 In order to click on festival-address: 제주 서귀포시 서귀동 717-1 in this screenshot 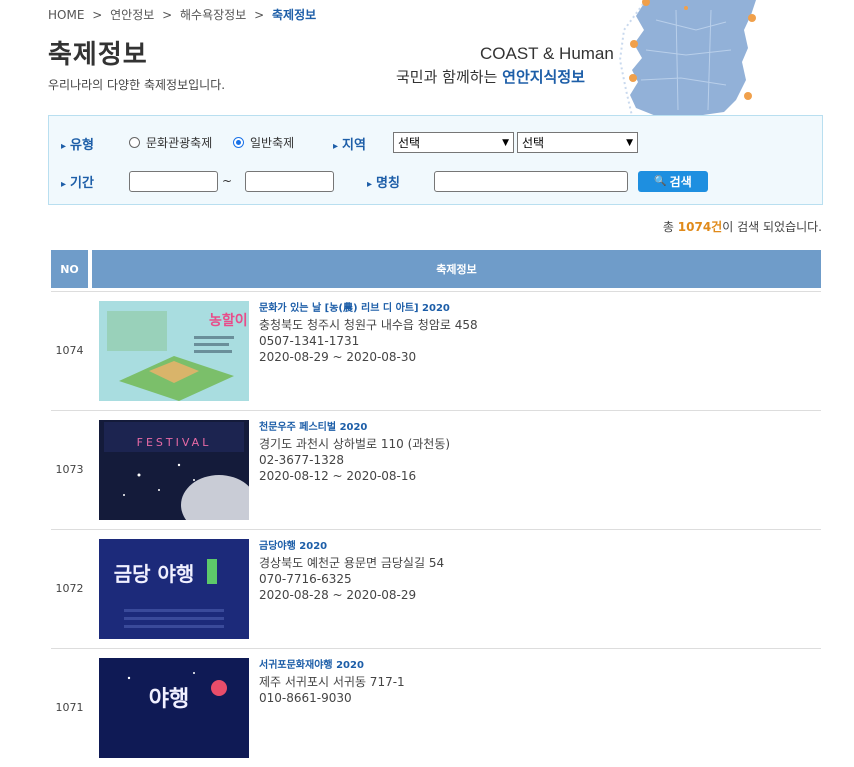, I will do `click(332, 682)`.